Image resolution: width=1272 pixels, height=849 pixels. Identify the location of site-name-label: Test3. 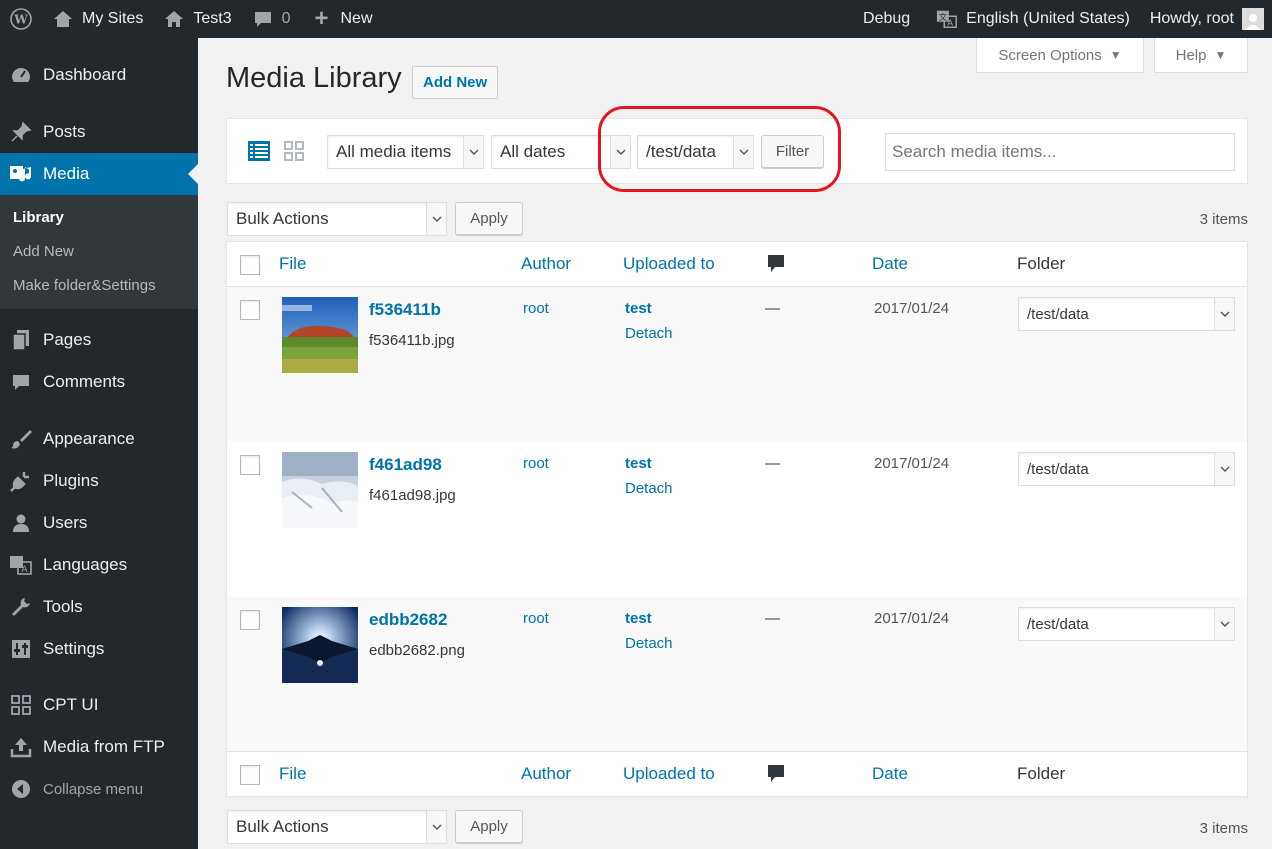
(212, 18).